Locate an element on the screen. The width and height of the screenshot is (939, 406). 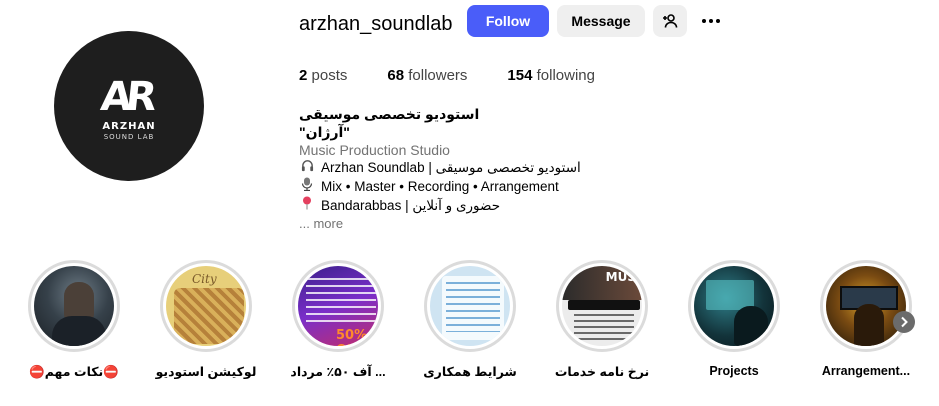
bio-line-2: Mix • Master • Recording • Arrangement is located at coordinates (499, 186).